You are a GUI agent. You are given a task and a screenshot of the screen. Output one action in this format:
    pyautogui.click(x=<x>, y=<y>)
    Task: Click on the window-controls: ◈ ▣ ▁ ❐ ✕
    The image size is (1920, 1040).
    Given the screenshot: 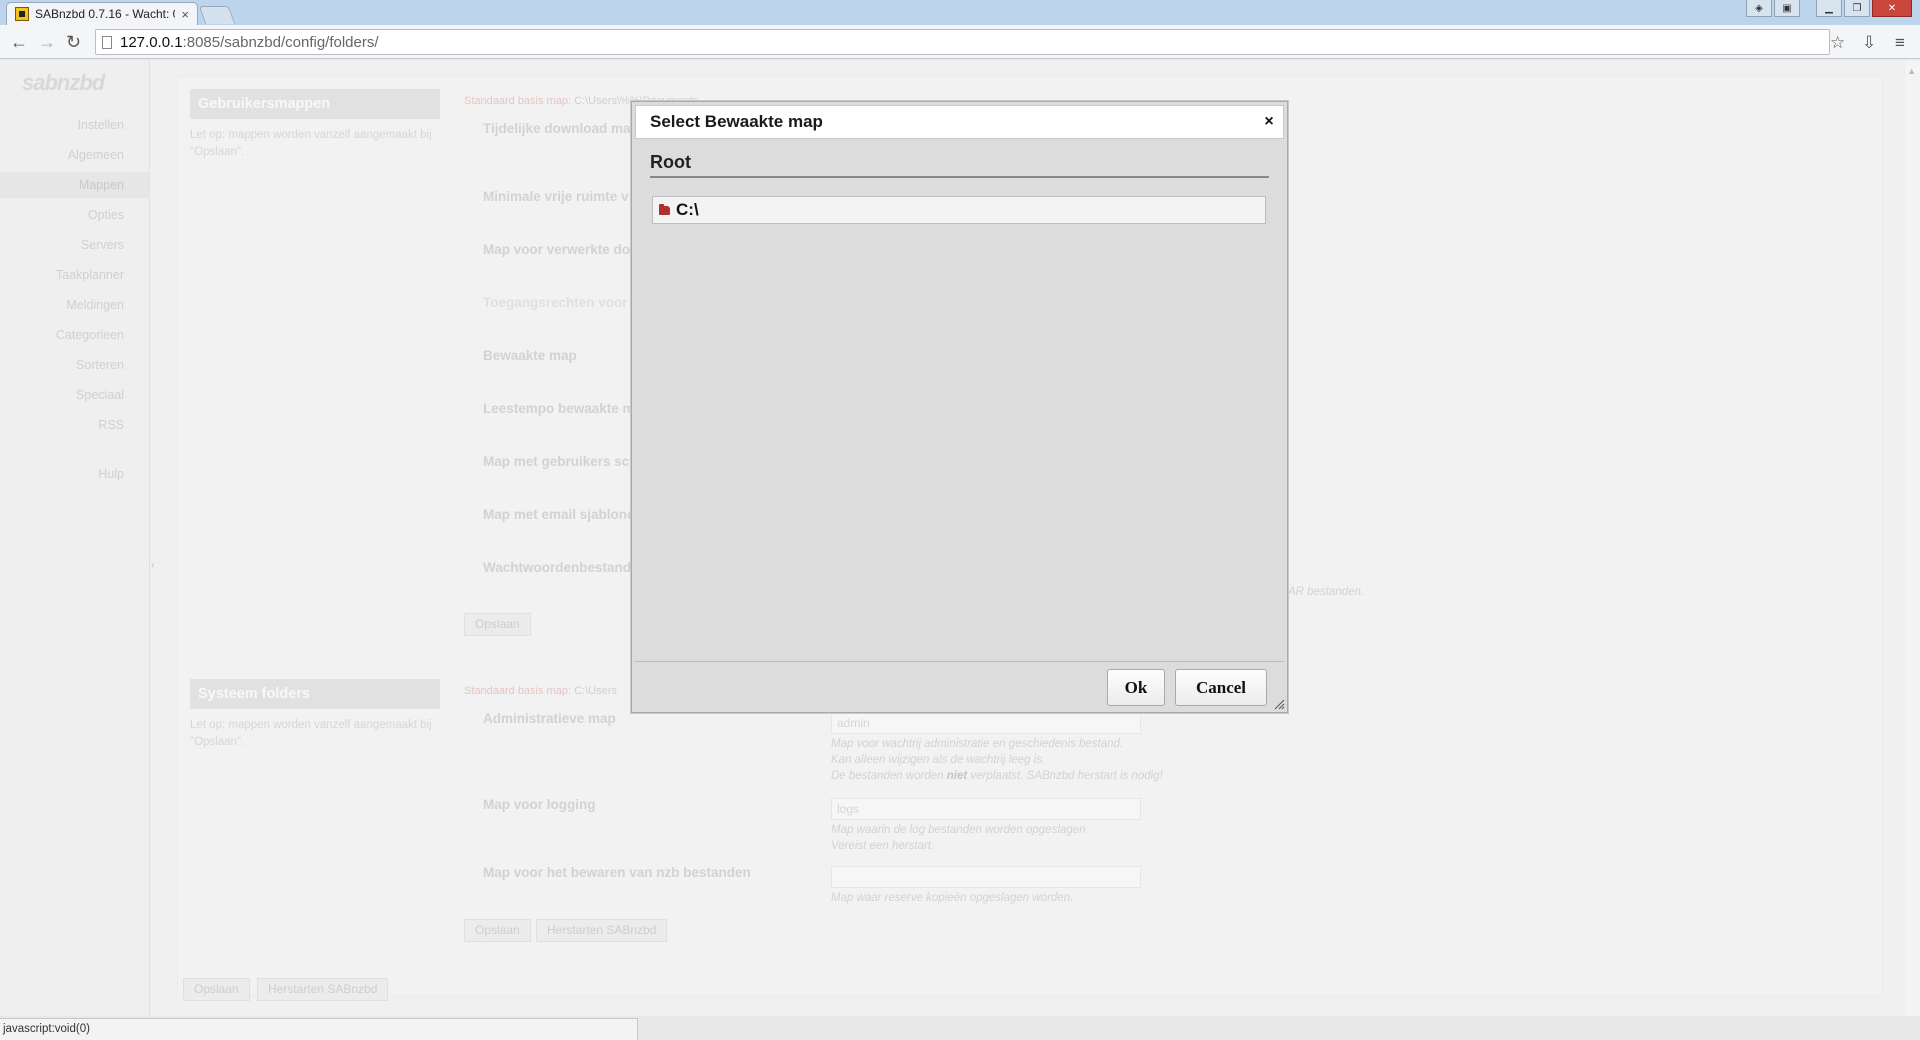 What is the action you would take?
    pyautogui.click(x=1829, y=8)
    